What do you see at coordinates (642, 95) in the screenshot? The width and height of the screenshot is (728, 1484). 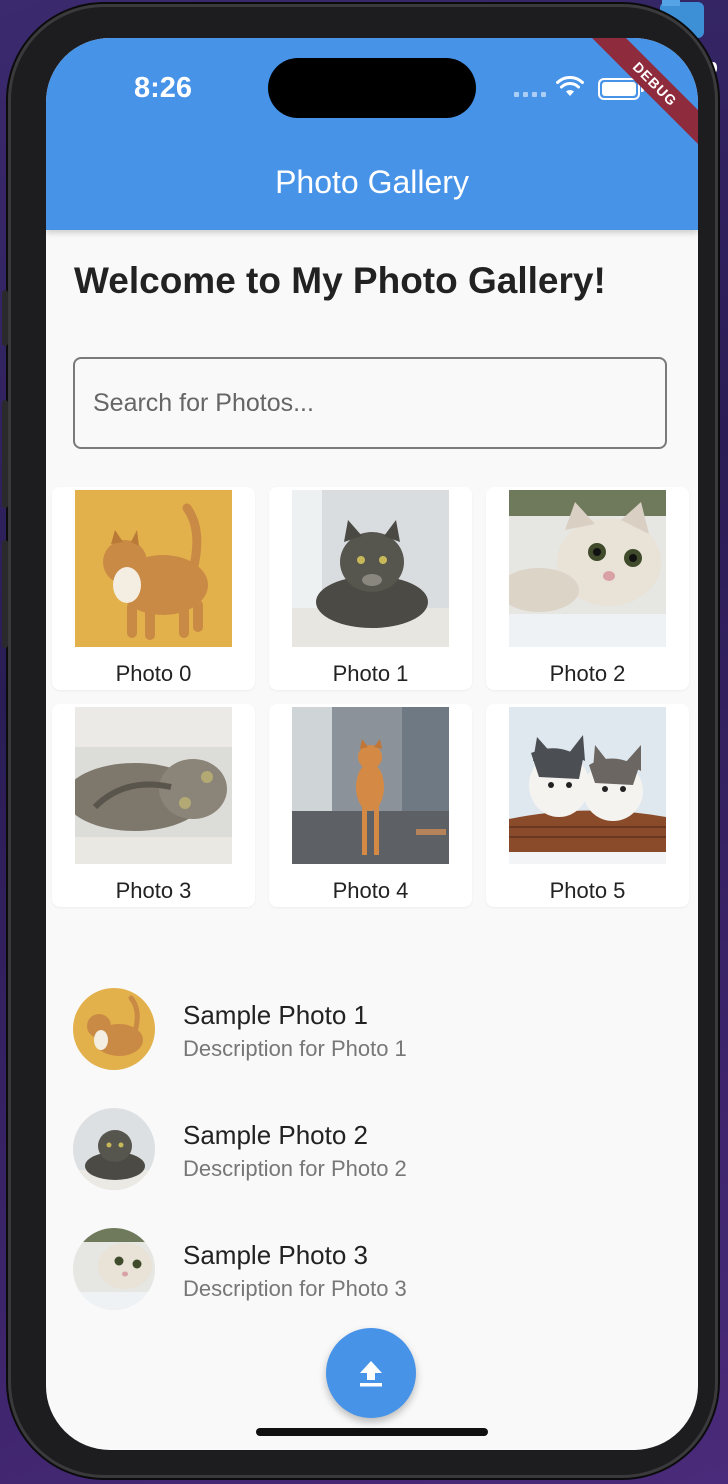 I see `debug-banner-label: DEBUG` at bounding box center [642, 95].